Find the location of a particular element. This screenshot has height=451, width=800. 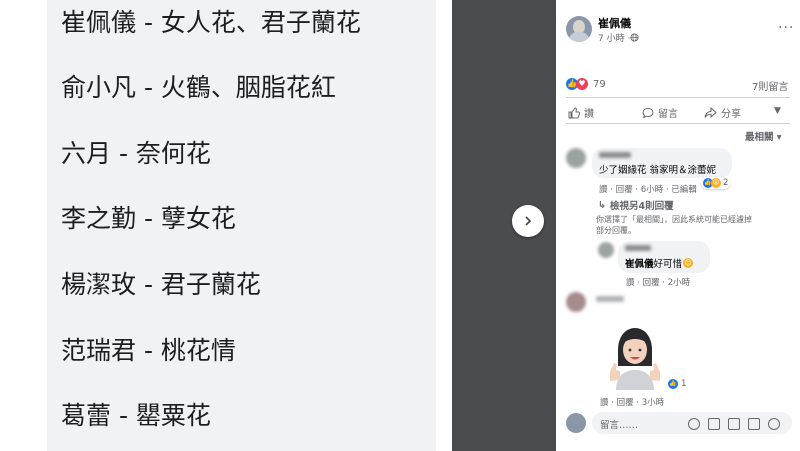

audience-dropdown-icon: ▼ is located at coordinates (777, 111).